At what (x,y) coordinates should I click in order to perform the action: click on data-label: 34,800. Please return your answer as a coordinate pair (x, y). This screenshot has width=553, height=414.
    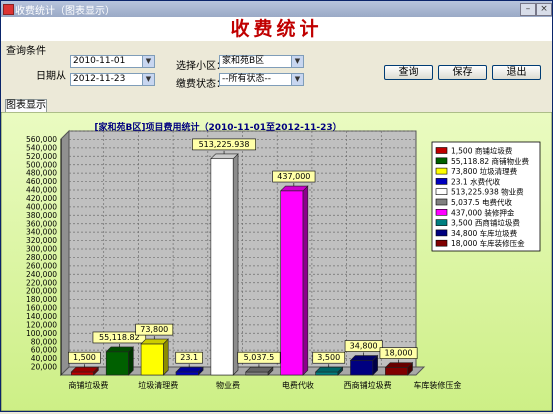
    Looking at the image, I should click on (364, 346).